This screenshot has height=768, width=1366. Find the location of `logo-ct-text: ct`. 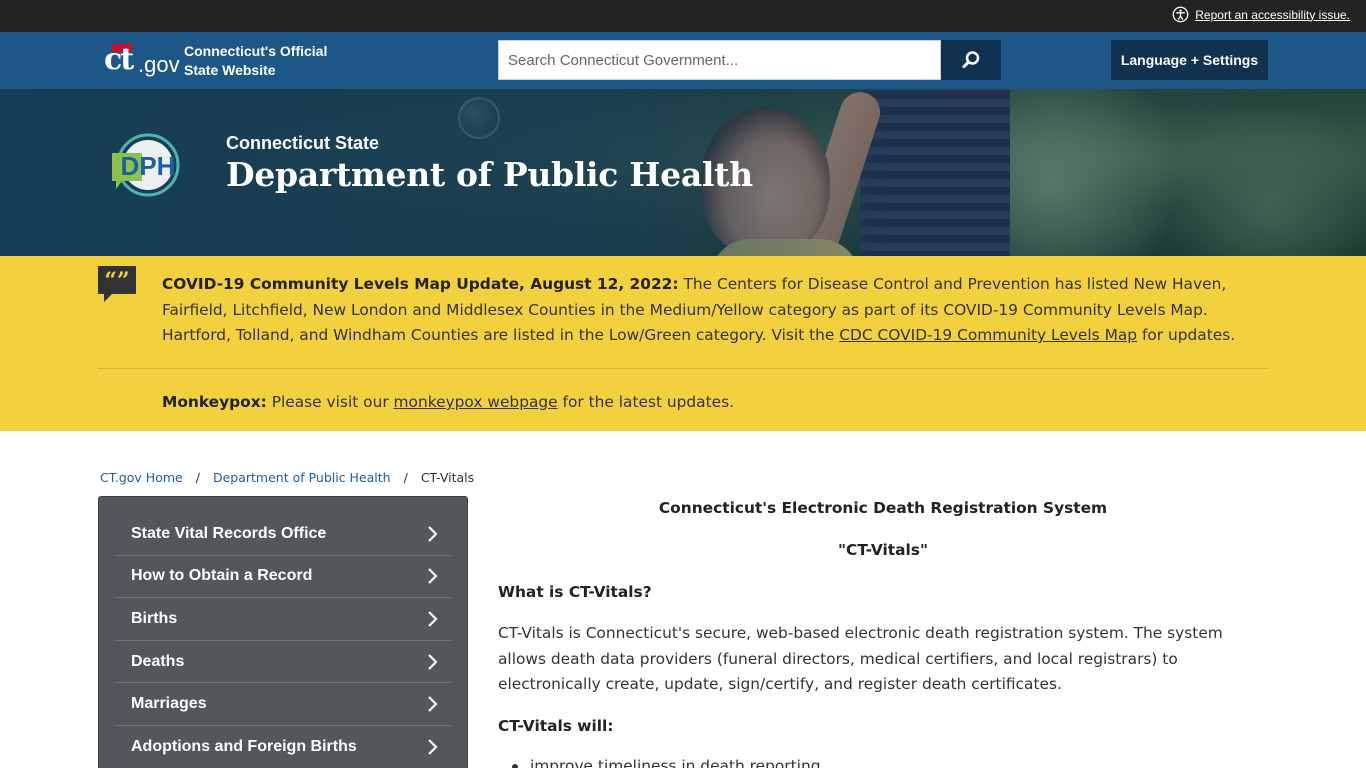

logo-ct-text: ct is located at coordinates (119, 59).